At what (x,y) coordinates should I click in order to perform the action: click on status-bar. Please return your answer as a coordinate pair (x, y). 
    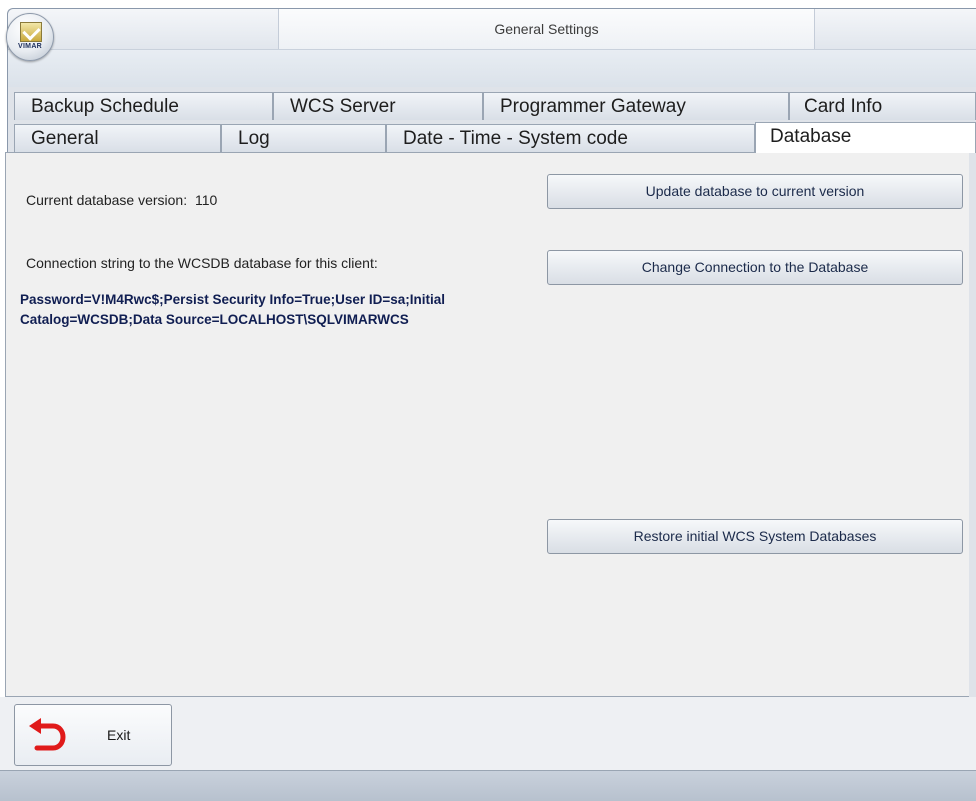
    Looking at the image, I should click on (488, 785).